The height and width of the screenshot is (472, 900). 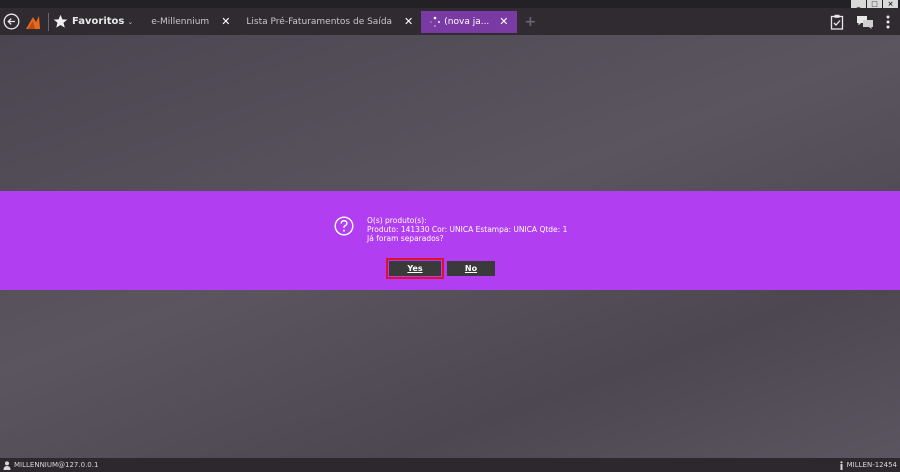 I want to click on tab-lista-pre-faturamentos: Lista Pré-Faturamentos de Saída ✕, so click(x=329, y=21).